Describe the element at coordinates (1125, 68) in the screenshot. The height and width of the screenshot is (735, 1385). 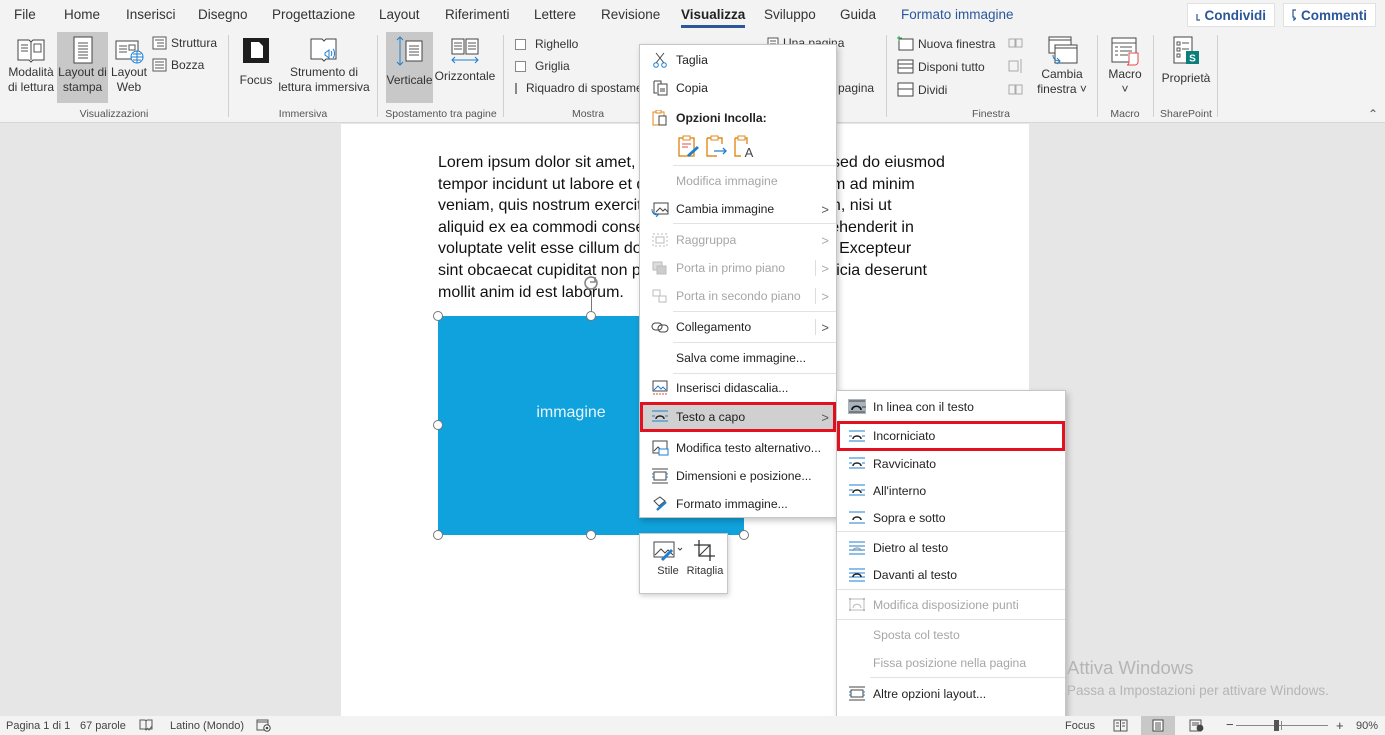
I see `macros-button: Macro ˅` at that location.